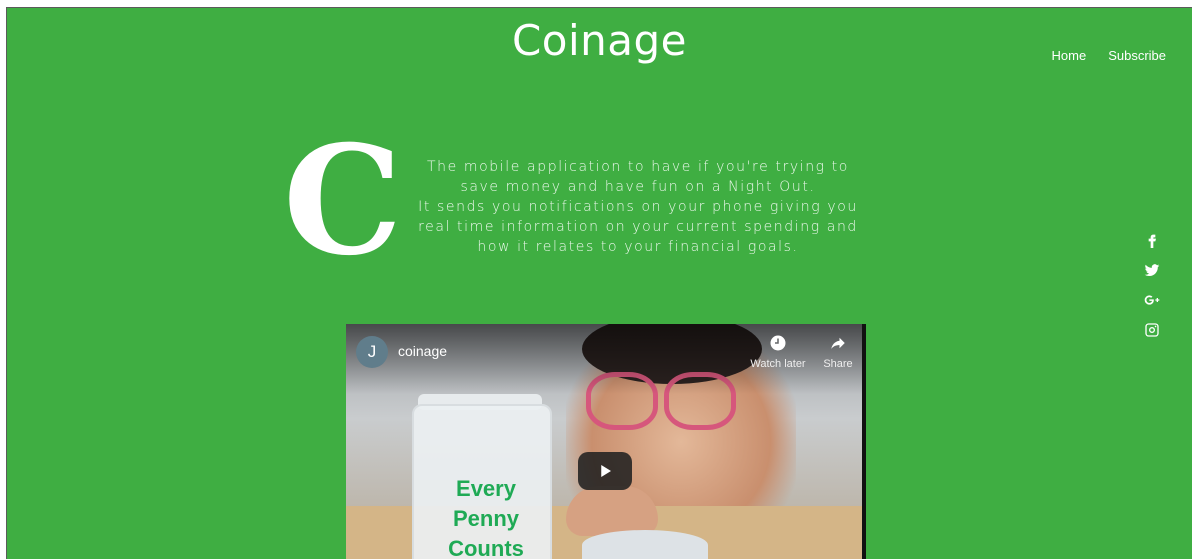  Describe the element at coordinates (638, 247) in the screenshot. I see `intro-line: how it relates to your financial goals.` at that location.